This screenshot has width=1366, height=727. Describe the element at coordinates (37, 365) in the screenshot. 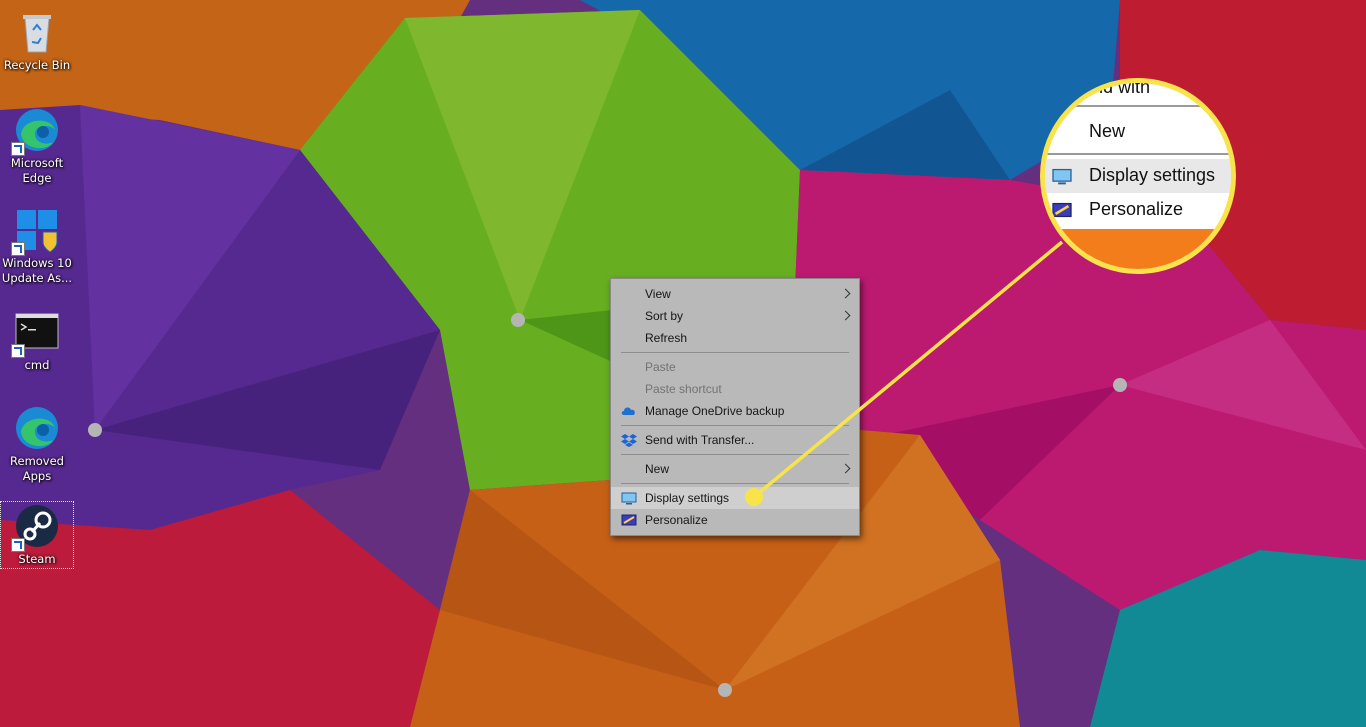

I see `desktop-icon-label: cmd` at that location.